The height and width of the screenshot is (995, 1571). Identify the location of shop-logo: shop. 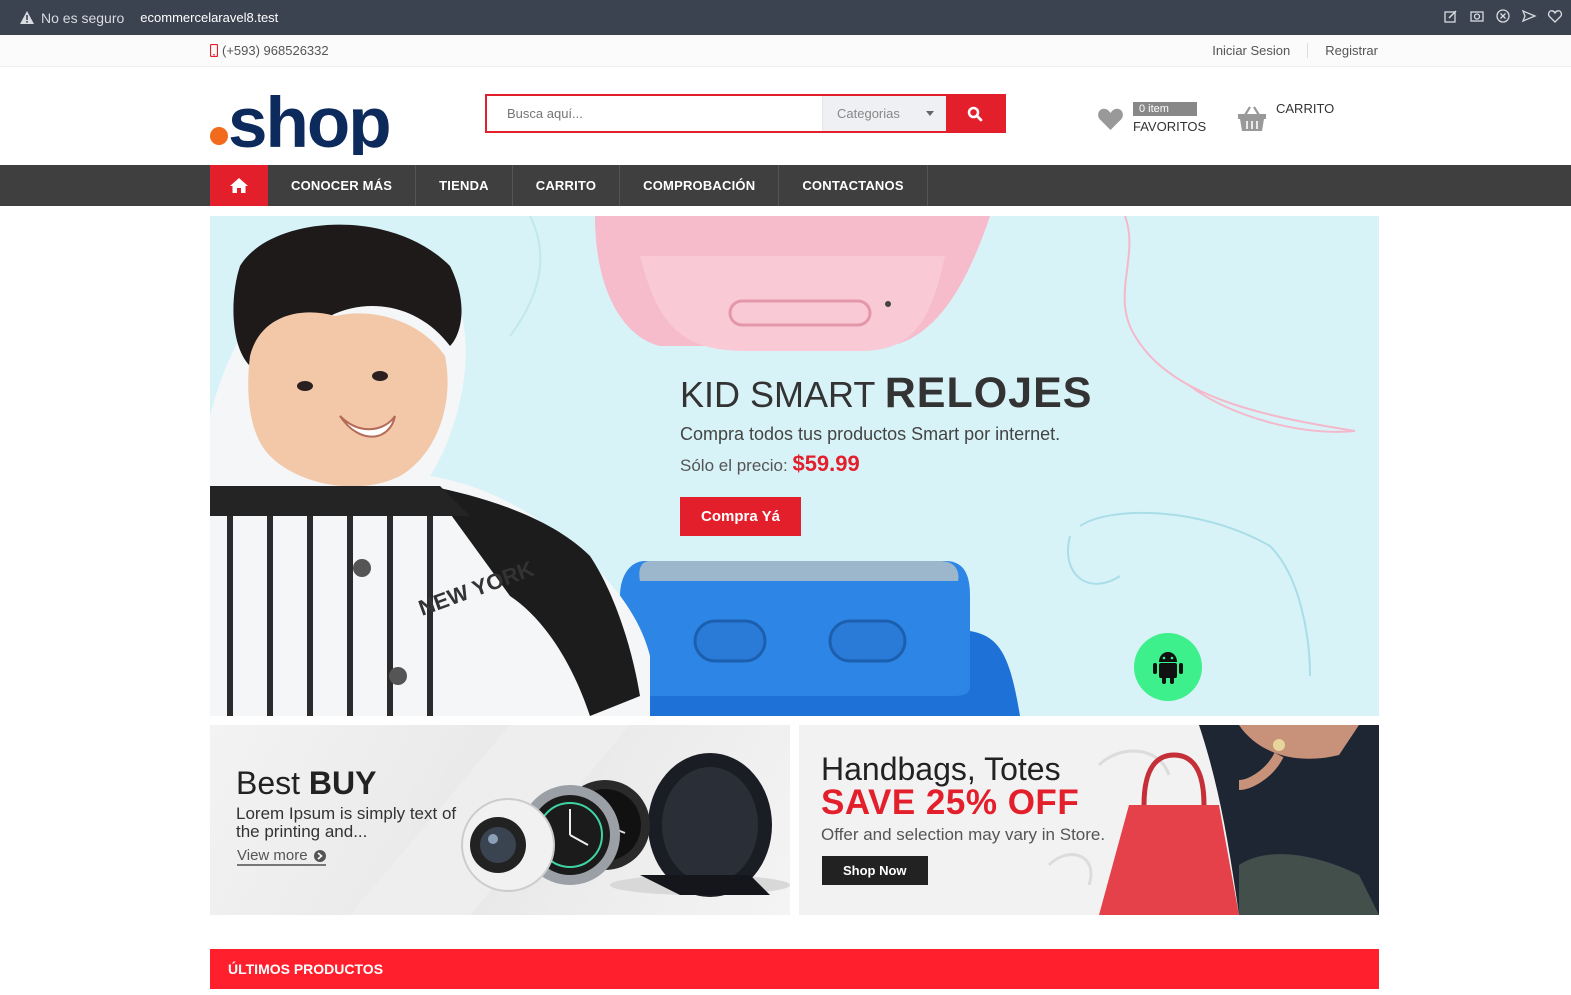
(304, 115).